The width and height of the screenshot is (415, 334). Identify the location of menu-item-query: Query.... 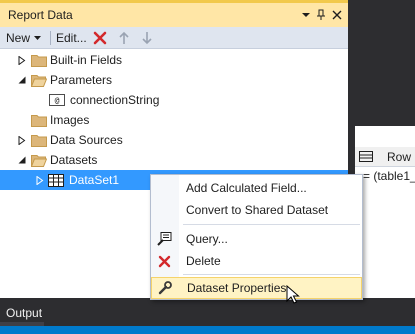
(256, 239).